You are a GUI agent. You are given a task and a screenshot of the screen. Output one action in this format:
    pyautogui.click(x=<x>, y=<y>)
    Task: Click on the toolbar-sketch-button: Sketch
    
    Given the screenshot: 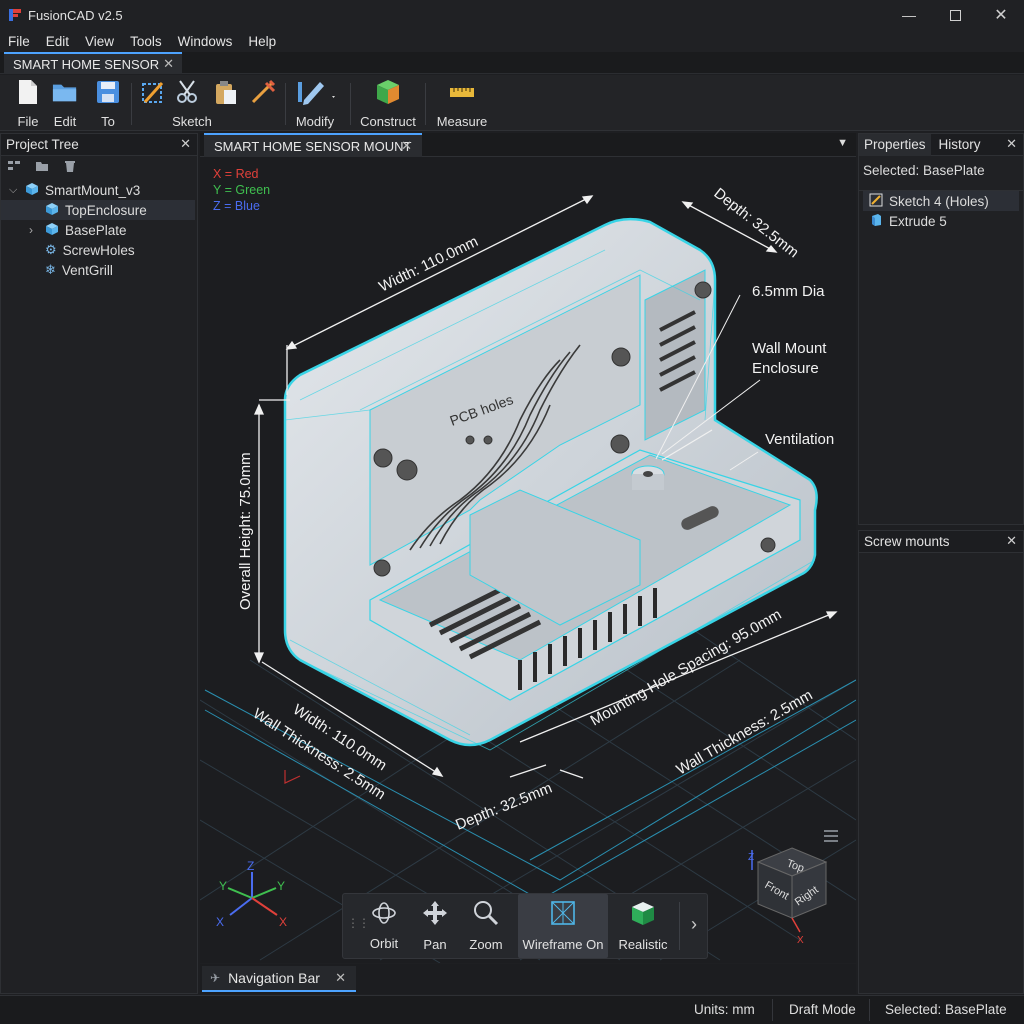 What is the action you would take?
    pyautogui.click(x=192, y=104)
    